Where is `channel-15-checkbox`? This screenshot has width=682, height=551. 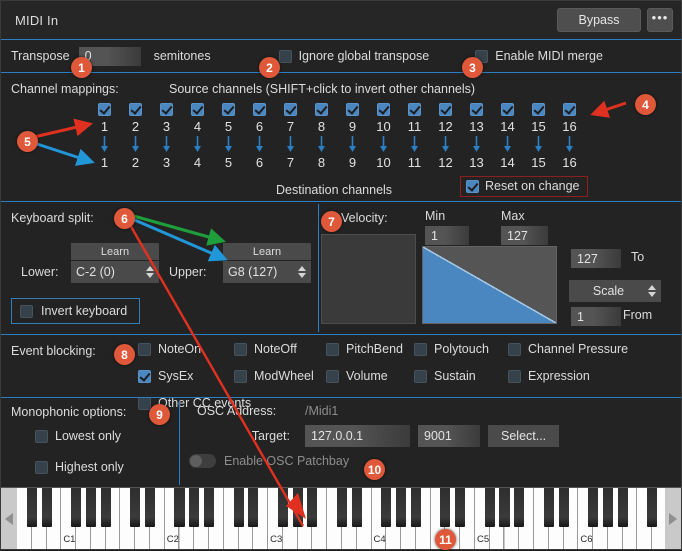 channel-15-checkbox is located at coordinates (538, 109).